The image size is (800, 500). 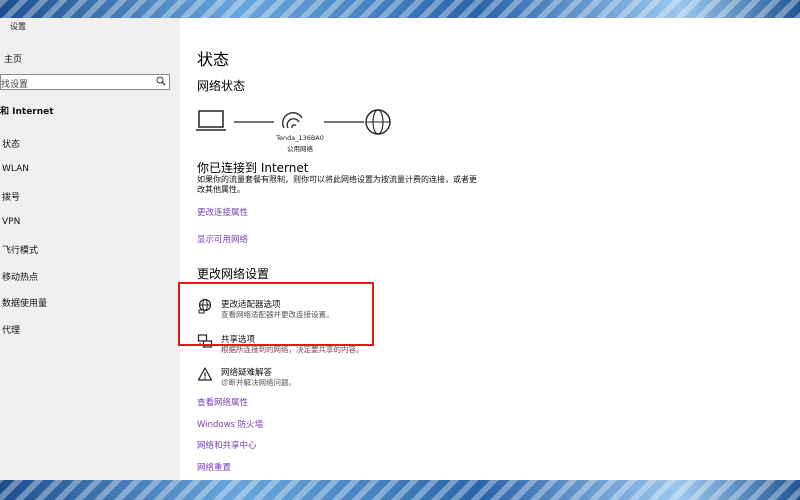 I want to click on highlight-box, so click(x=276, y=314).